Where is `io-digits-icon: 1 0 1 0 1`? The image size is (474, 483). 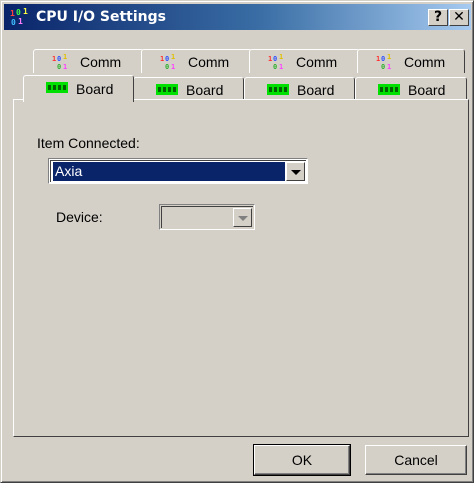 io-digits-icon: 1 0 1 0 1 is located at coordinates (19, 17).